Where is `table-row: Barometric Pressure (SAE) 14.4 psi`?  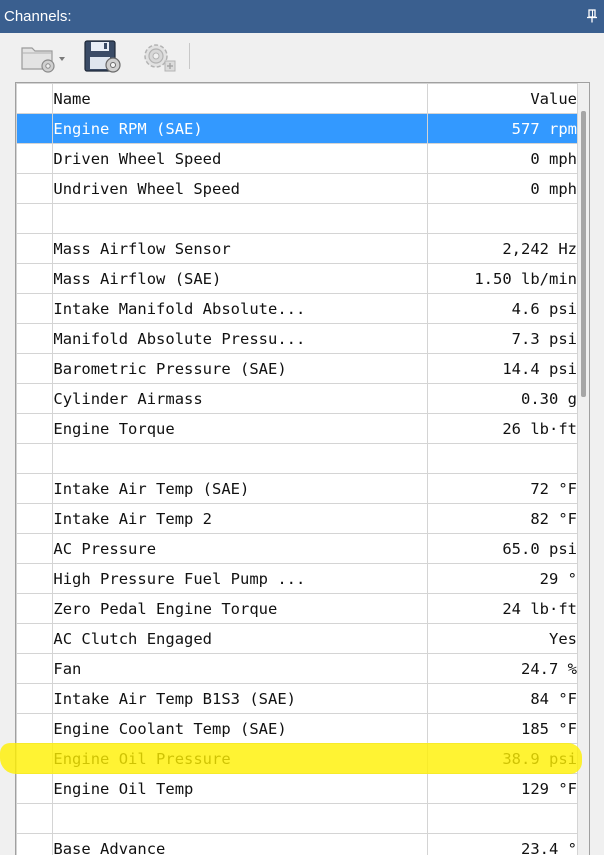 table-row: Barometric Pressure (SAE) 14.4 psi is located at coordinates (297, 368).